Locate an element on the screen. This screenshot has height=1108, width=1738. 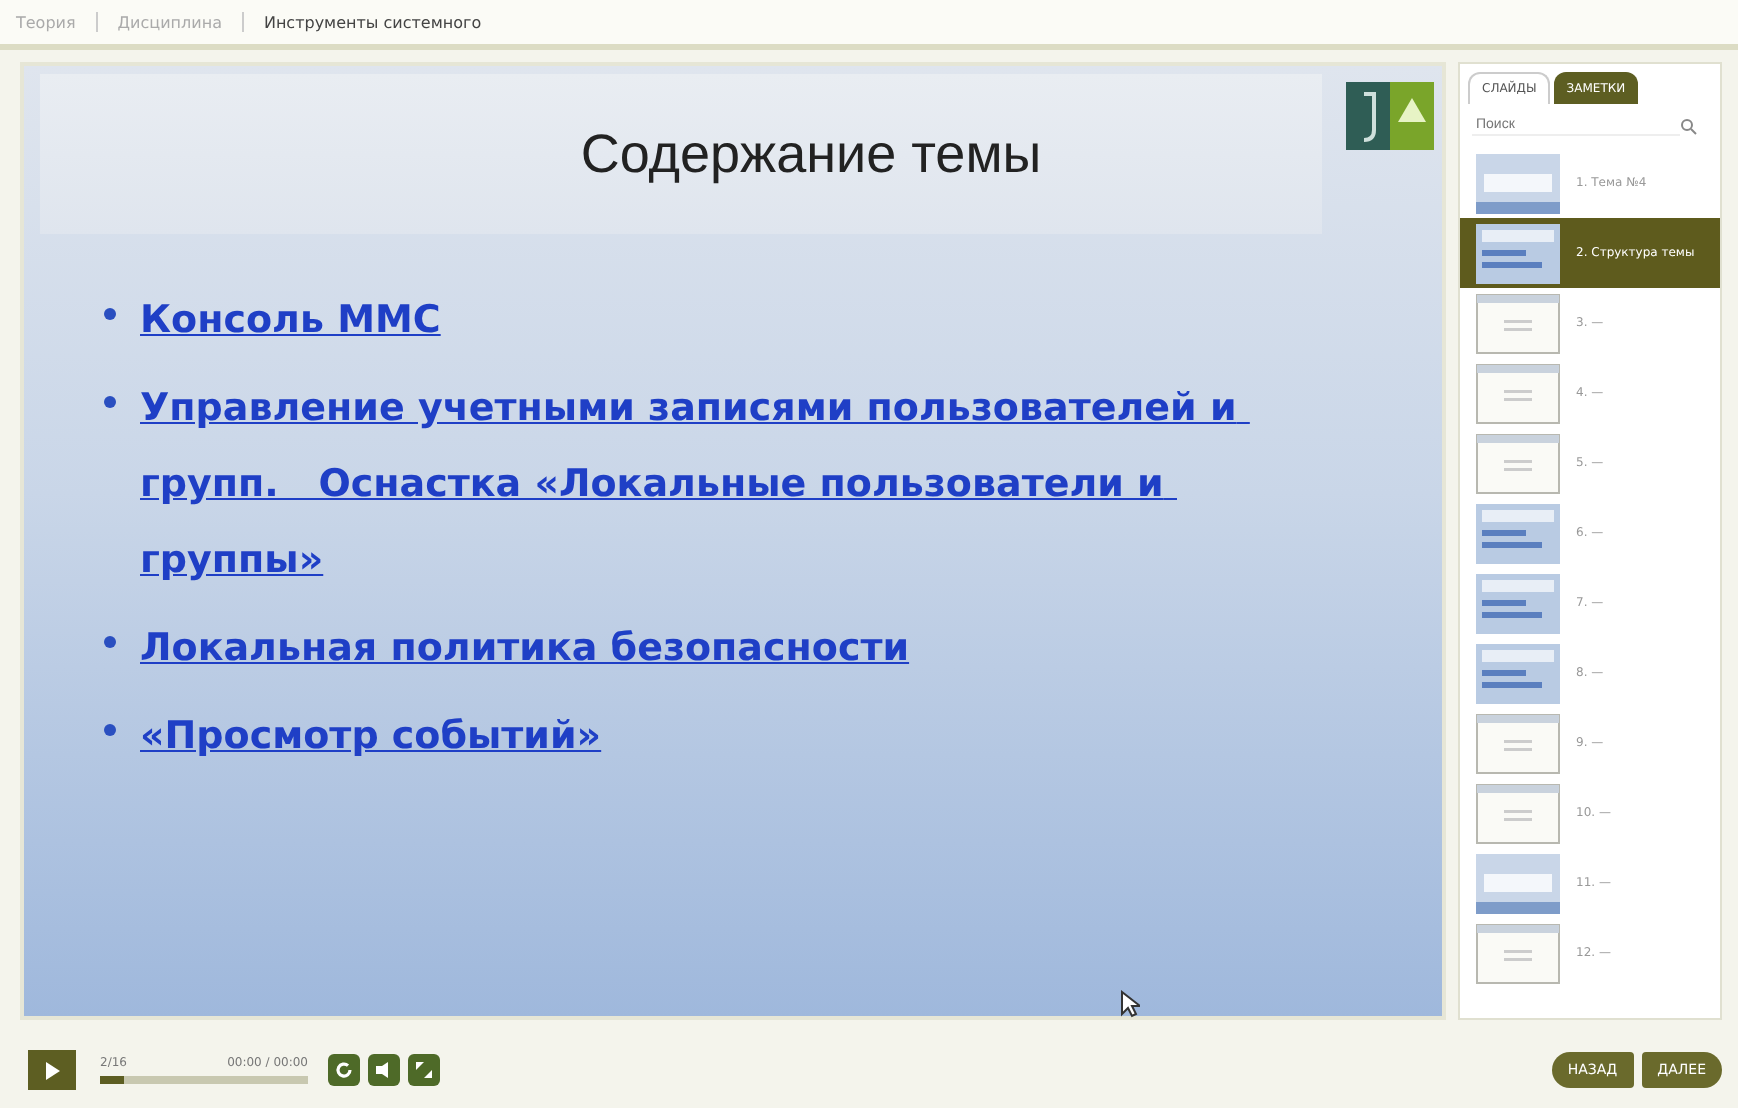
pointer-icon is located at coordinates (1130, 1004).